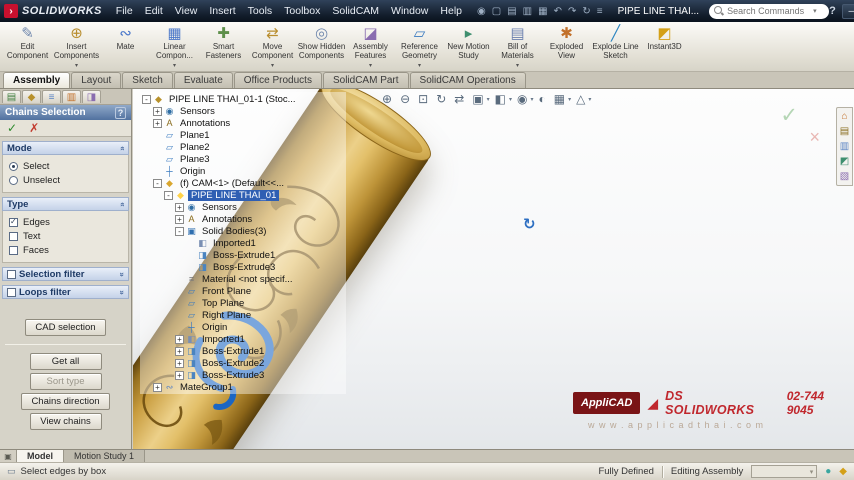  I want to click on checkbox-option: Faces, so click(65, 250).